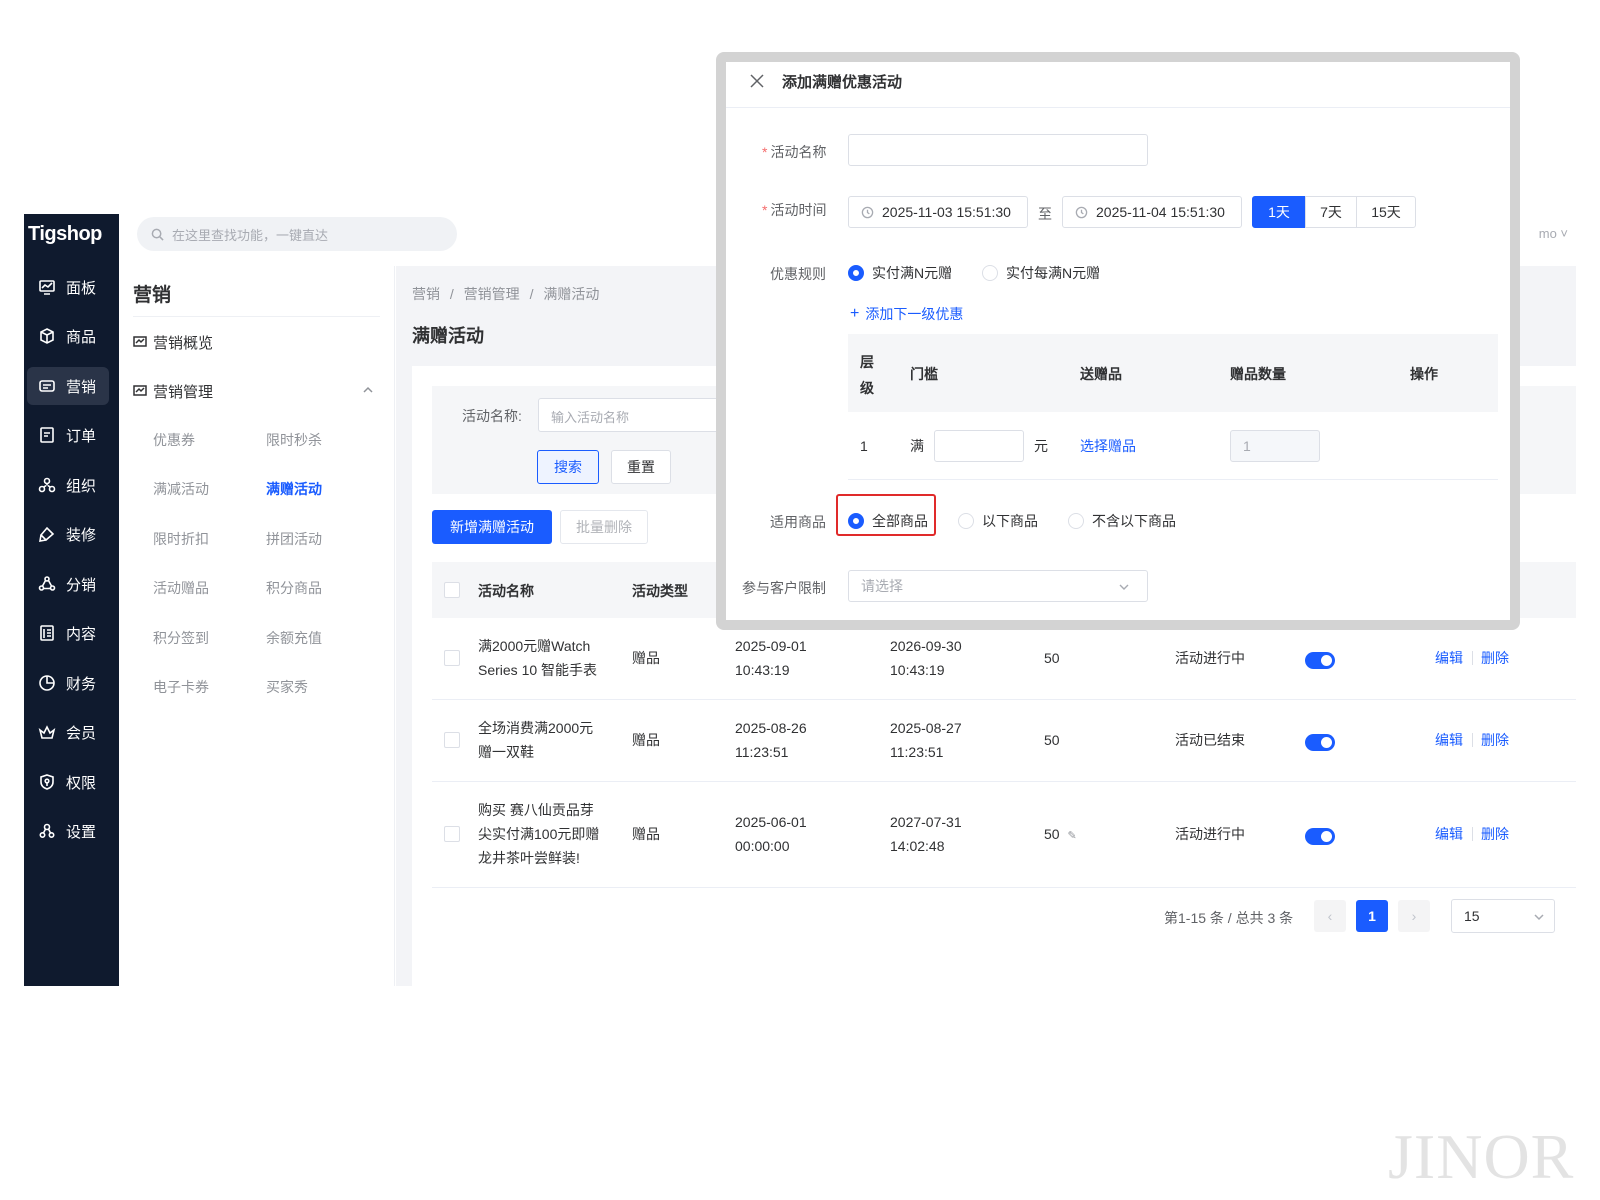 This screenshot has height=1200, width=1600. Describe the element at coordinates (646, 658) in the screenshot. I see `activity-type: 赠品` at that location.